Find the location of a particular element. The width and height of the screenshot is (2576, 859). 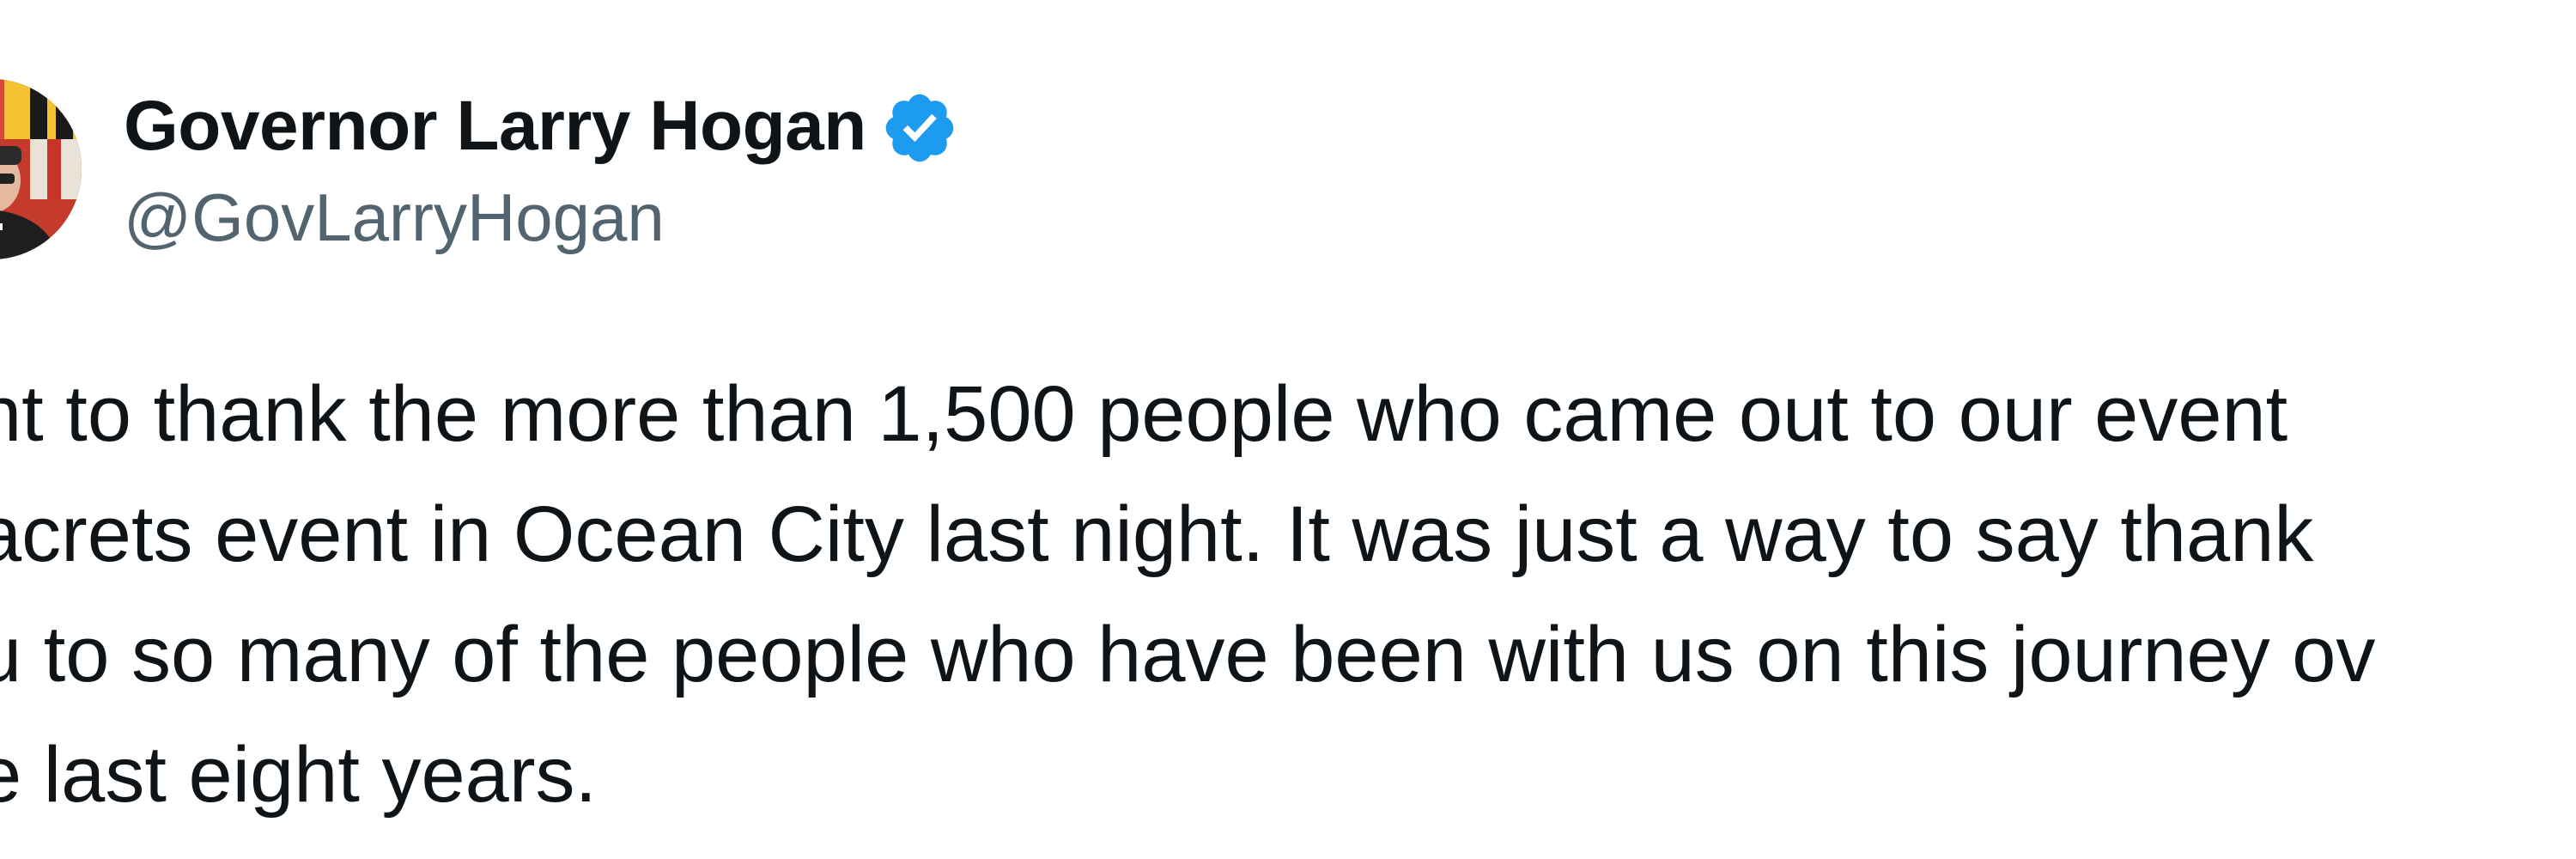

avatar-image is located at coordinates (41, 169).